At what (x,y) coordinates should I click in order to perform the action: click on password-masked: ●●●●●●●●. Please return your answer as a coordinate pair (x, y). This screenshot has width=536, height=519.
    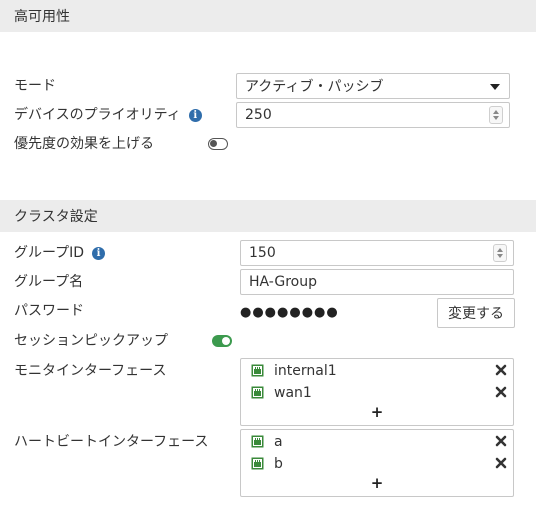
    Looking at the image, I should click on (289, 312).